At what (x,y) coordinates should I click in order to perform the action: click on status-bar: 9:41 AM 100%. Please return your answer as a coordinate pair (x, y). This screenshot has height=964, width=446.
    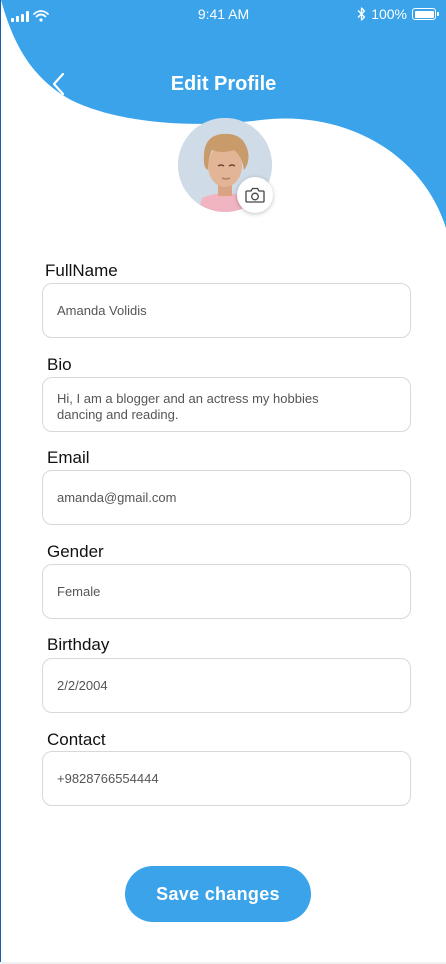
    Looking at the image, I should click on (223, 15).